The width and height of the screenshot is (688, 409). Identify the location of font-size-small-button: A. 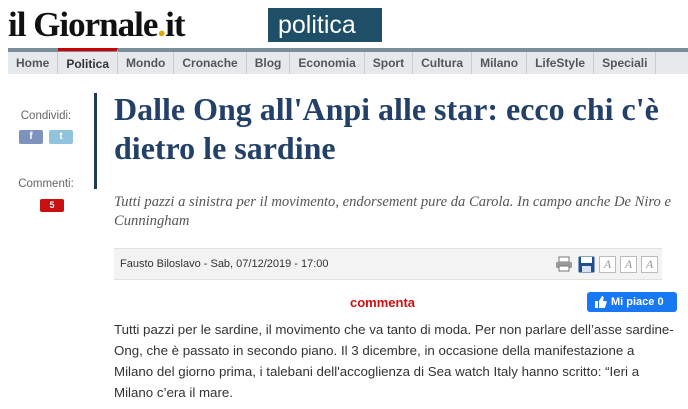
(607, 264).